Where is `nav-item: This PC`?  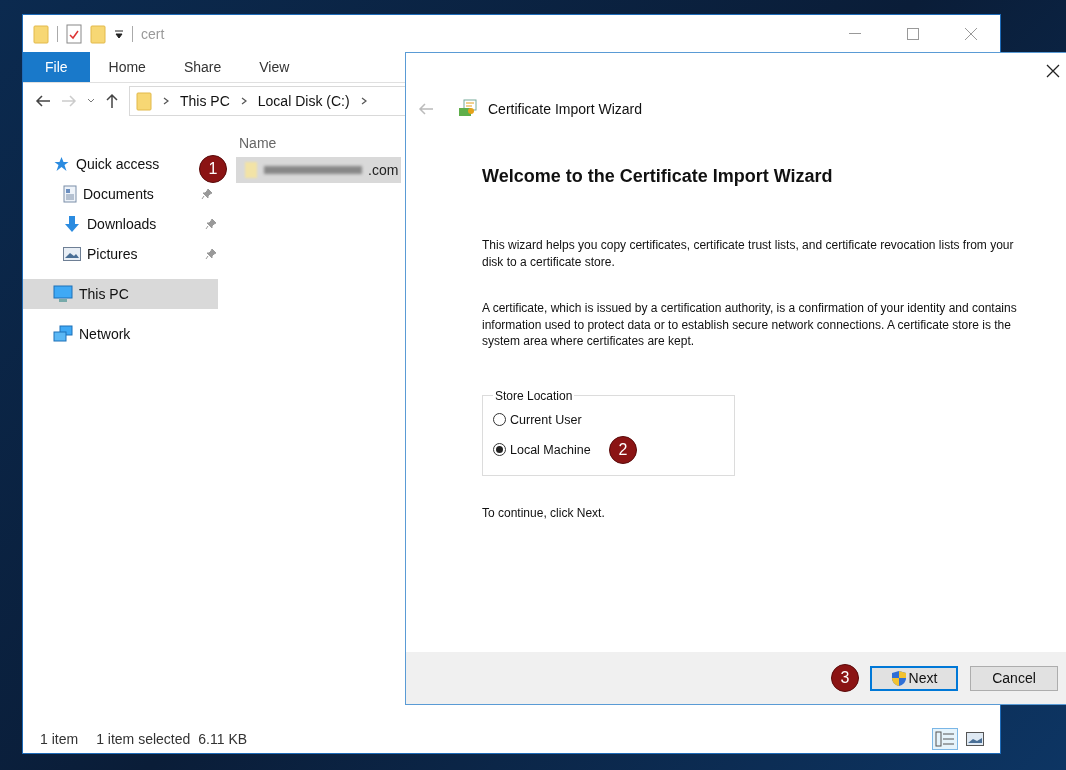
nav-item: This PC is located at coordinates (120, 294).